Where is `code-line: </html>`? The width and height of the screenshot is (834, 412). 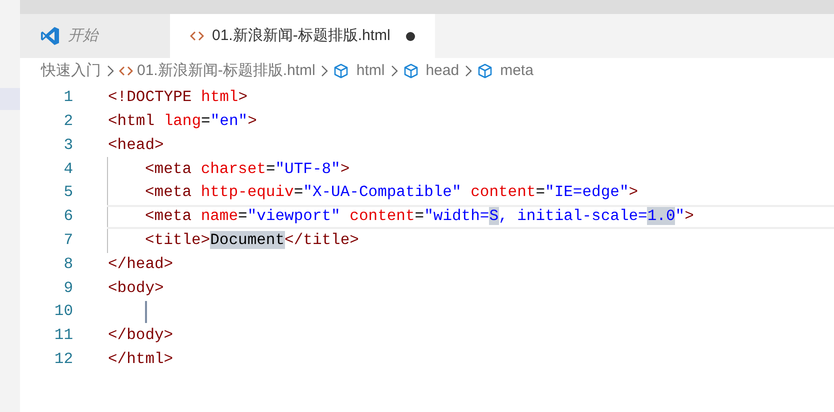
code-line: </html> is located at coordinates (141, 359).